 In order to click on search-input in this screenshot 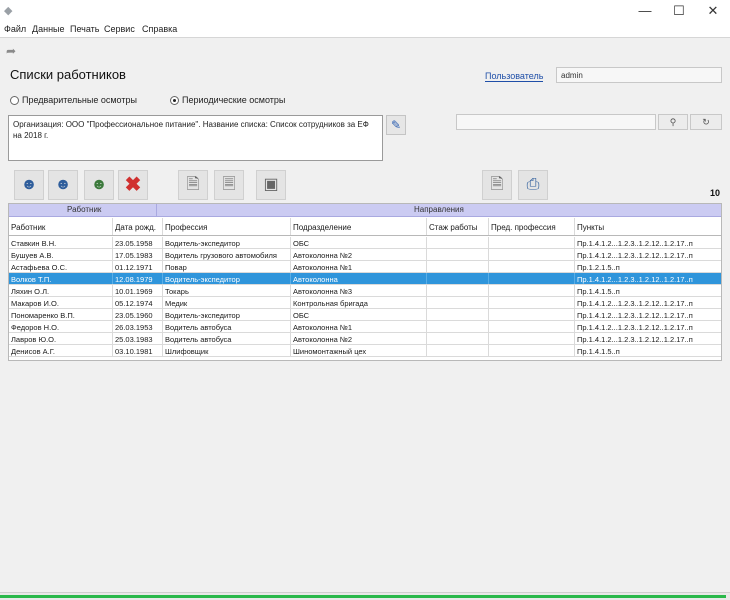, I will do `click(556, 122)`.